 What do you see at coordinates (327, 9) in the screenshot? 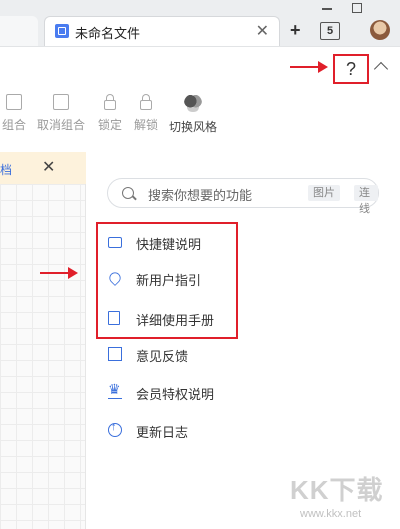
I see `minimize-icon` at bounding box center [327, 9].